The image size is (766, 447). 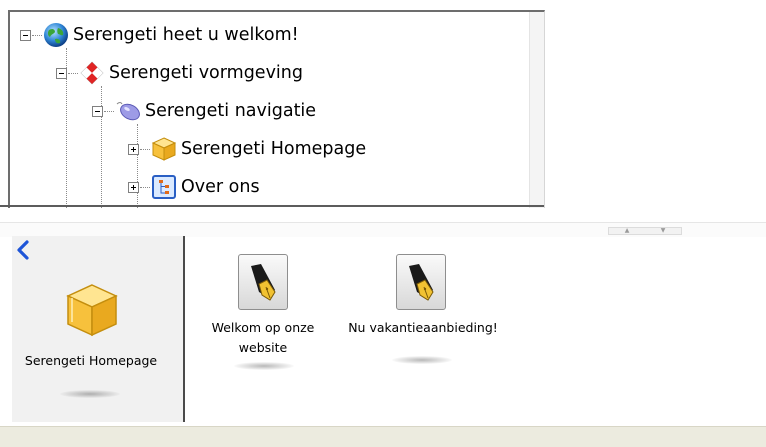 I want to click on current-page-label: Serengeti Homepage, so click(x=91, y=360).